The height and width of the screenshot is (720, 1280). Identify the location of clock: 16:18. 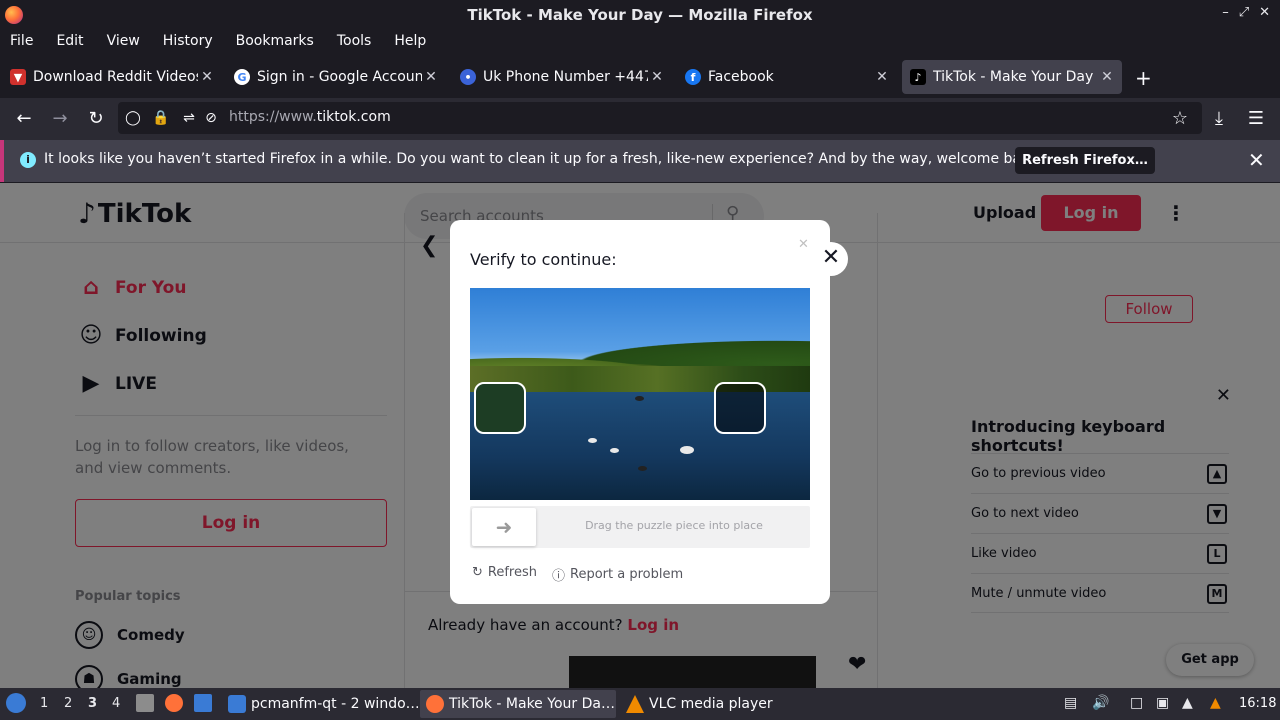
(1258, 703).